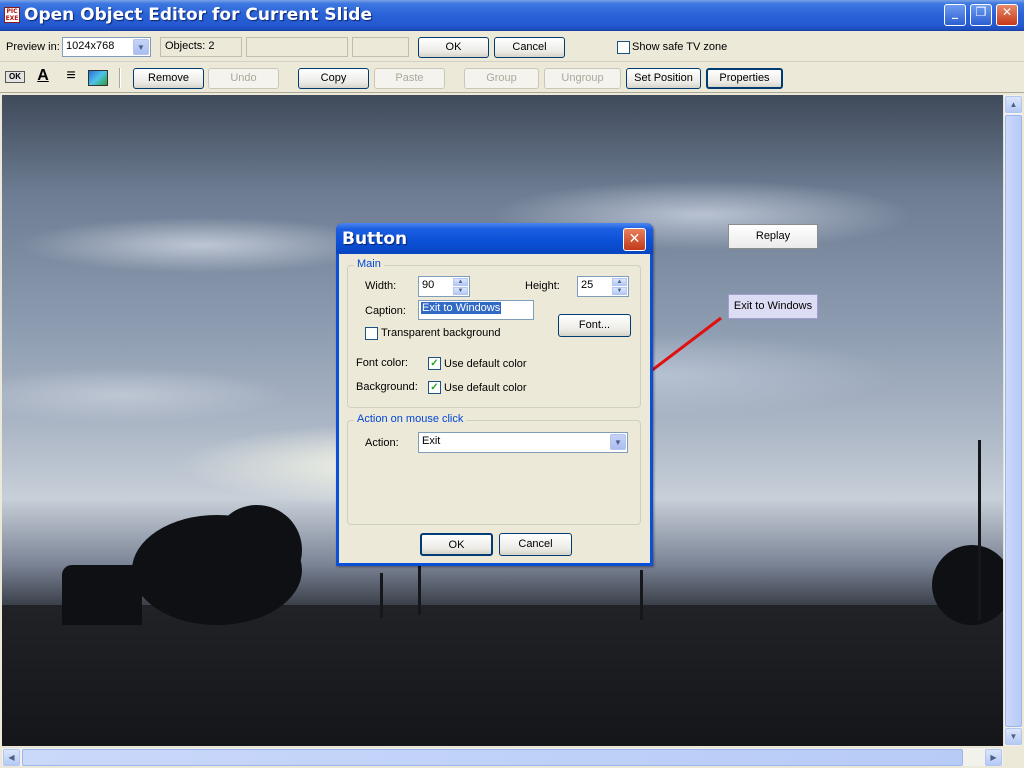 This screenshot has width=1024, height=768. Describe the element at coordinates (43, 76) in the screenshot. I see `add-text-tool-icon: A` at that location.